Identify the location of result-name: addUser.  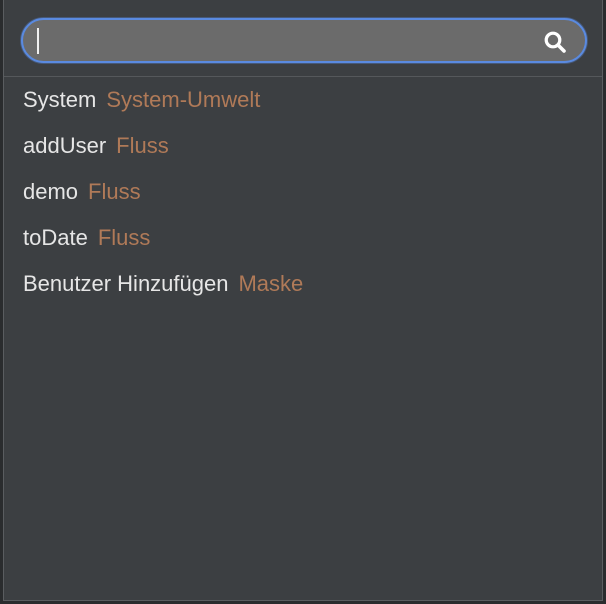
(65, 145).